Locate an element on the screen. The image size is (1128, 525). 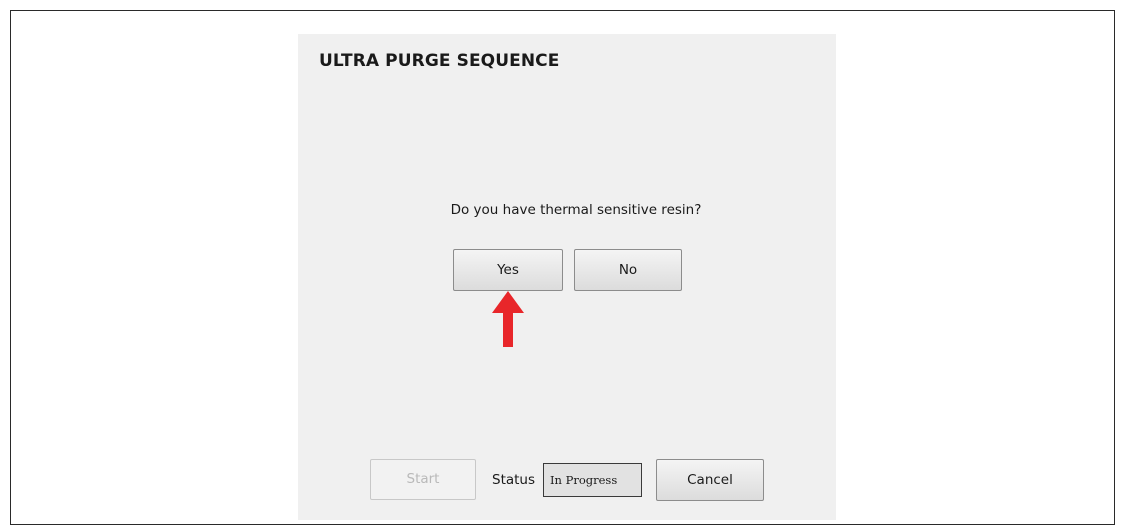
cancel-button: Cancel is located at coordinates (710, 480).